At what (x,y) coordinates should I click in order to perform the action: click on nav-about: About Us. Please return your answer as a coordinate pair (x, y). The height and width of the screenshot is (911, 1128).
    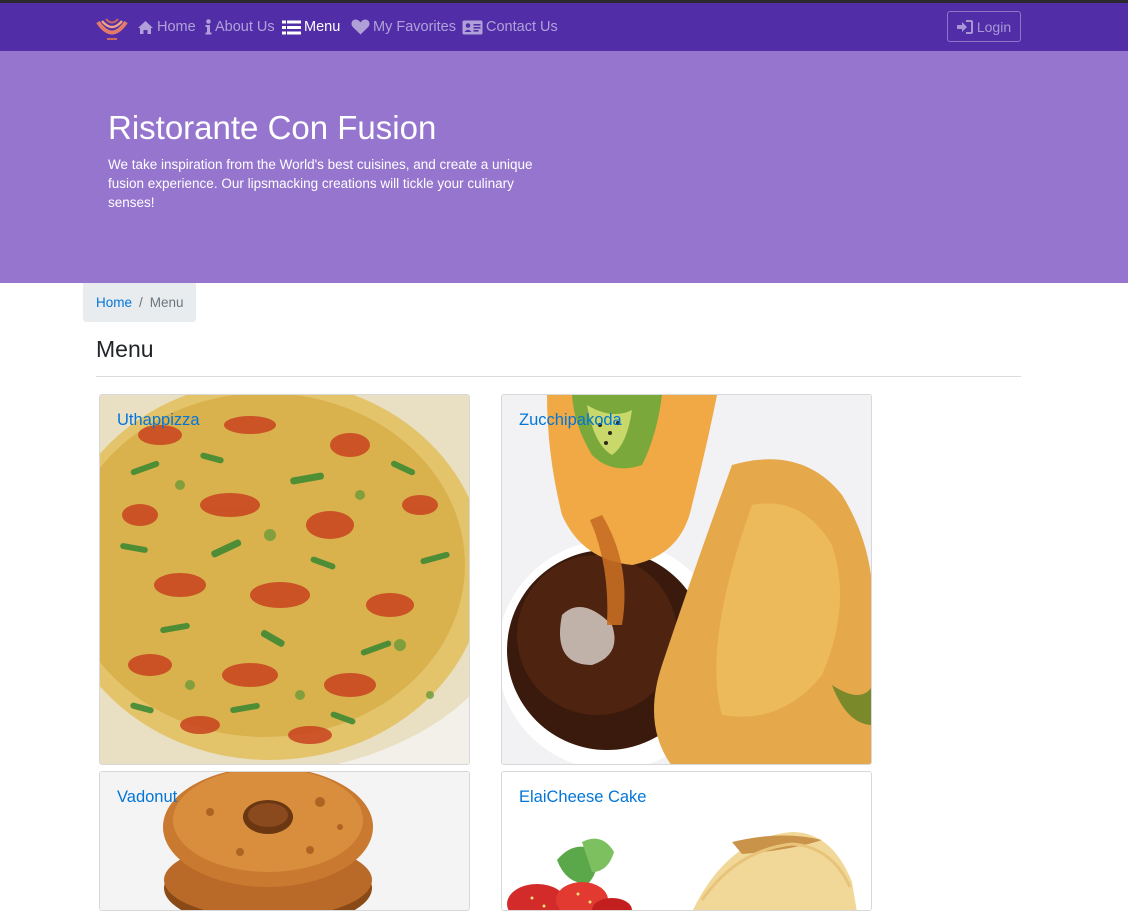
    Looking at the image, I should click on (240, 27).